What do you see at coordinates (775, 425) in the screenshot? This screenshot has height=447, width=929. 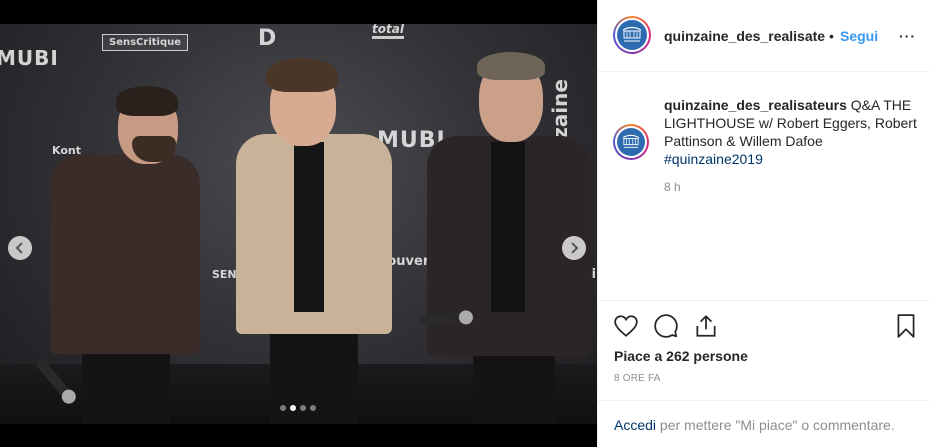 I see `login-prompt-rest: per mettere "Mi piace" o commentare.` at bounding box center [775, 425].